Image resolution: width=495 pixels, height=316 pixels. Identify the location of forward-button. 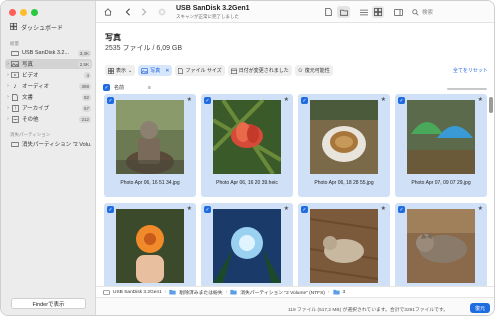
(144, 12).